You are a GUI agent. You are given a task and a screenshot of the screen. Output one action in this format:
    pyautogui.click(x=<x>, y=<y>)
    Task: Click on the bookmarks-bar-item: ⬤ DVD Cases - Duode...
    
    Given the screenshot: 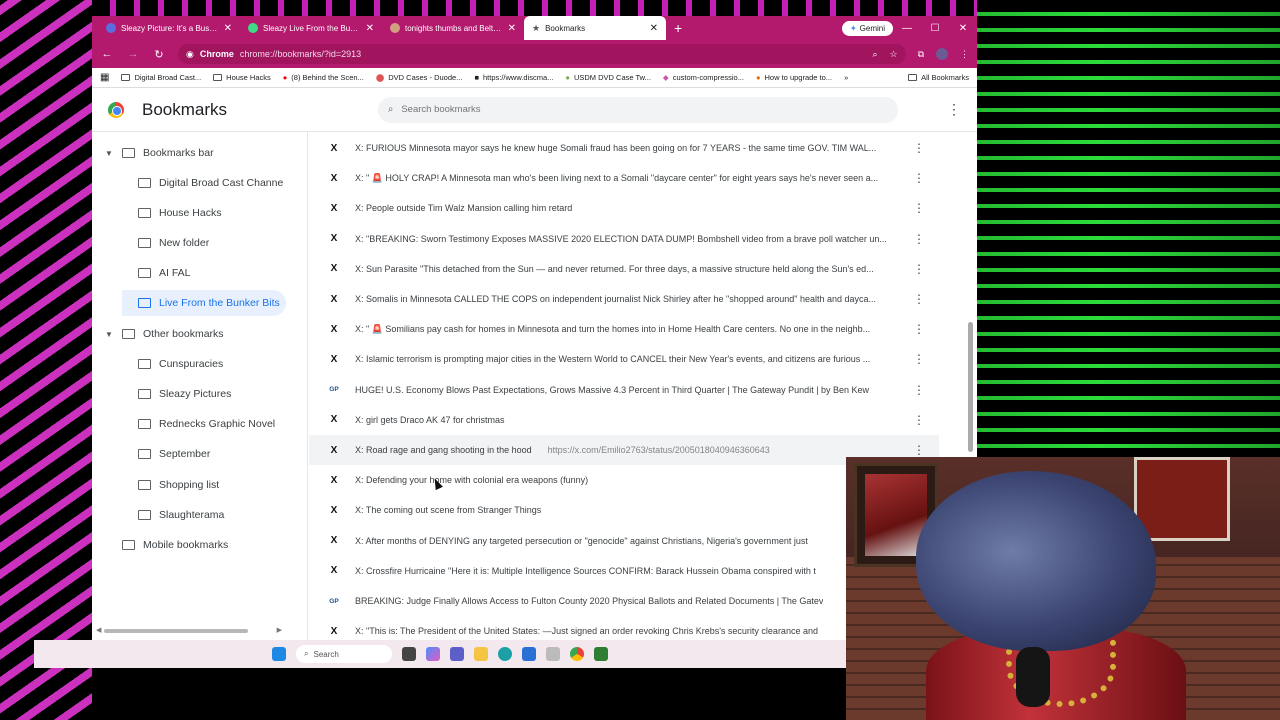 What is the action you would take?
    pyautogui.click(x=419, y=77)
    